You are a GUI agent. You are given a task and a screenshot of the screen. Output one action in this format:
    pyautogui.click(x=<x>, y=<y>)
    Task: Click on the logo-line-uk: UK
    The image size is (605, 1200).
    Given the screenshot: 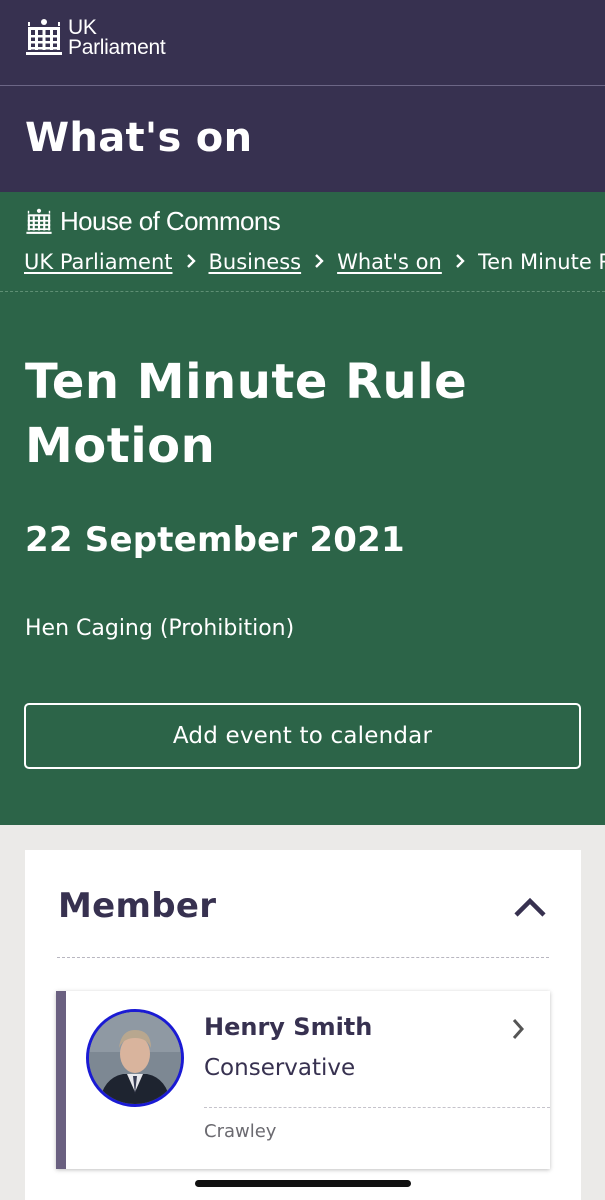 What is the action you would take?
    pyautogui.click(x=82, y=27)
    